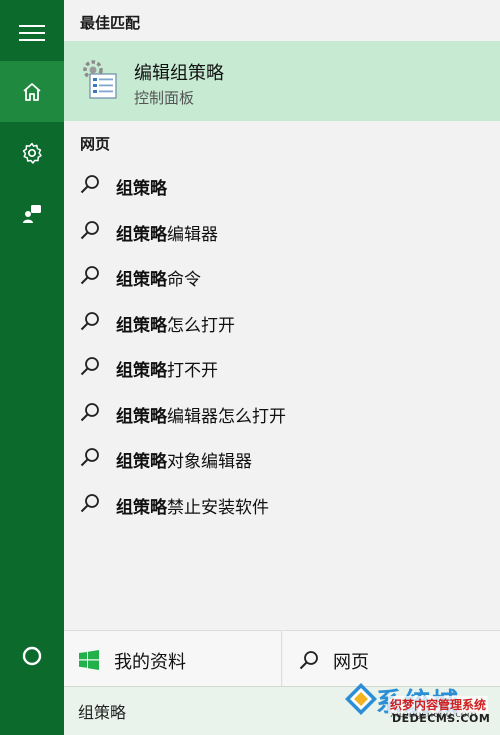 Image resolution: width=500 pixels, height=735 pixels. What do you see at coordinates (208, 711) in the screenshot?
I see `search-input` at bounding box center [208, 711].